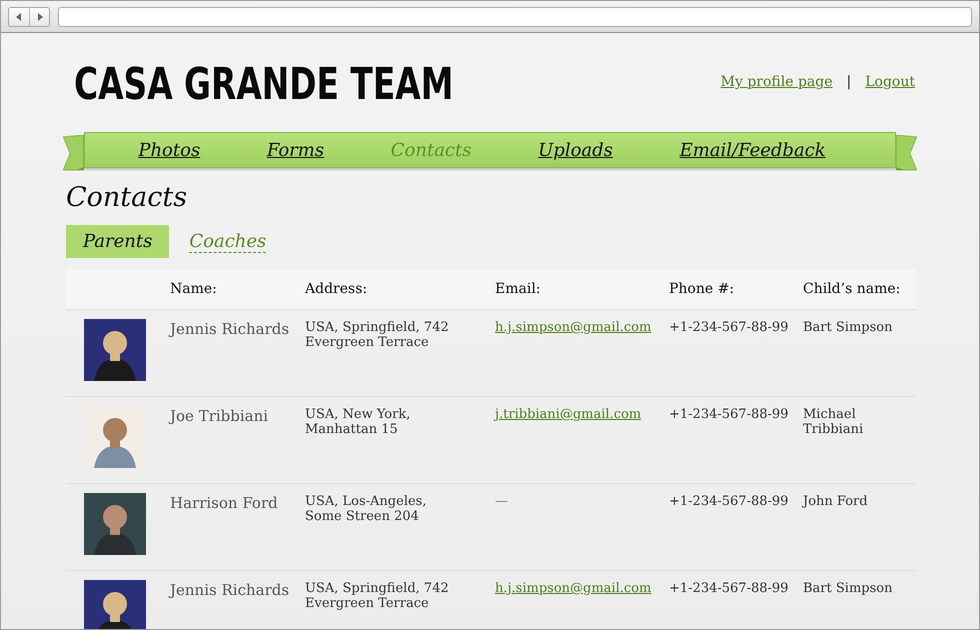  I want to click on column-header: Phone #:, so click(701, 289).